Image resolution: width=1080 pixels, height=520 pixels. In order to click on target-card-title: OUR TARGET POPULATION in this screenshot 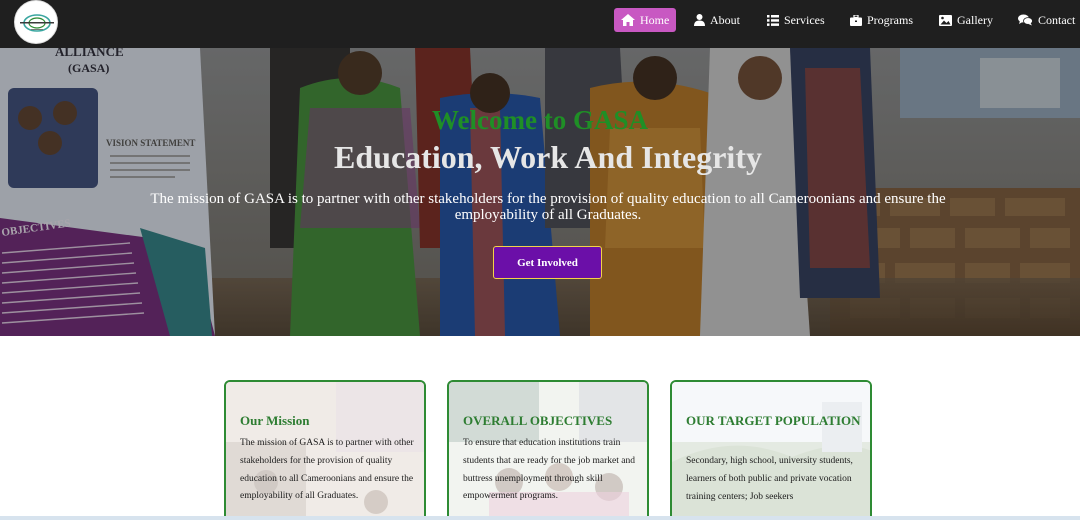, I will do `click(773, 420)`.